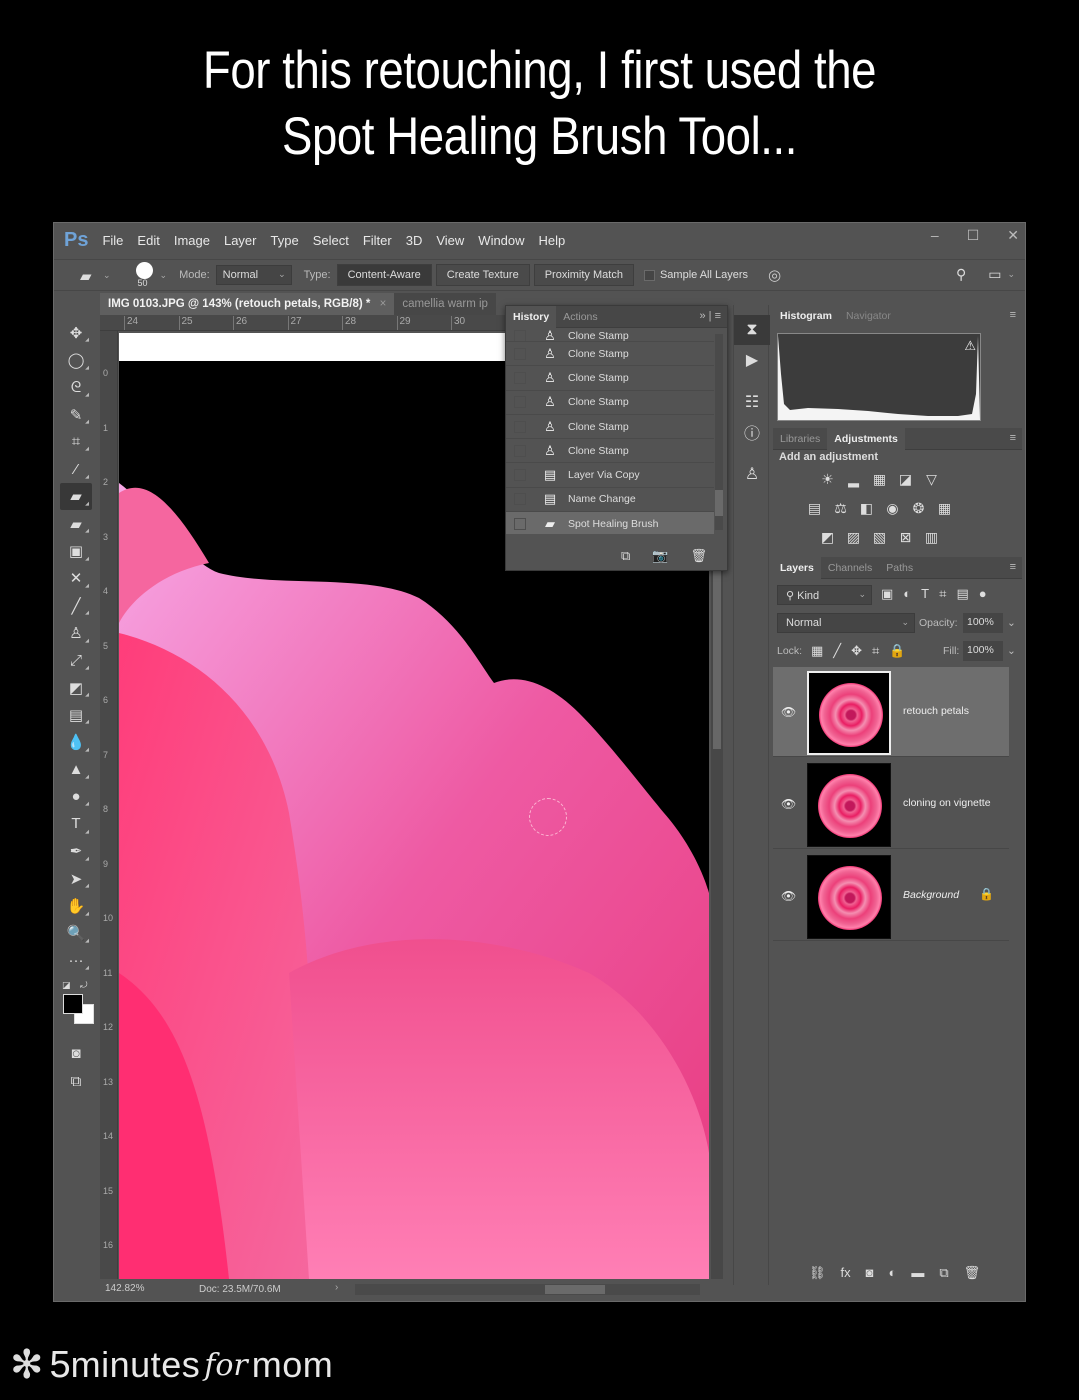  Describe the element at coordinates (856, 651) in the screenshot. I see `lock-position-icon: ✥` at that location.